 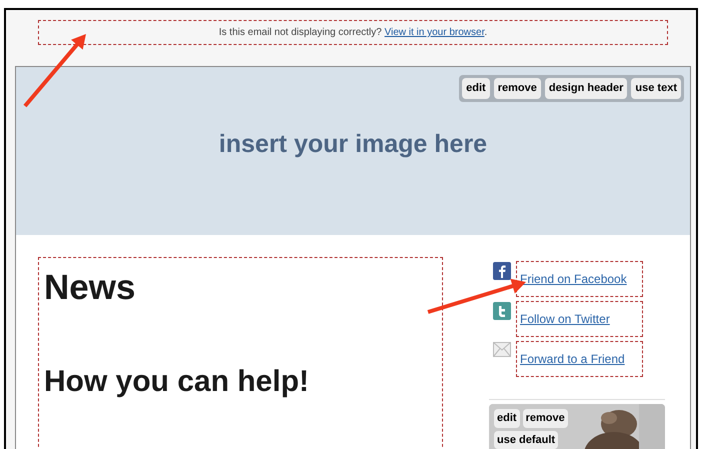 I want to click on bird-icon, so click(x=502, y=311).